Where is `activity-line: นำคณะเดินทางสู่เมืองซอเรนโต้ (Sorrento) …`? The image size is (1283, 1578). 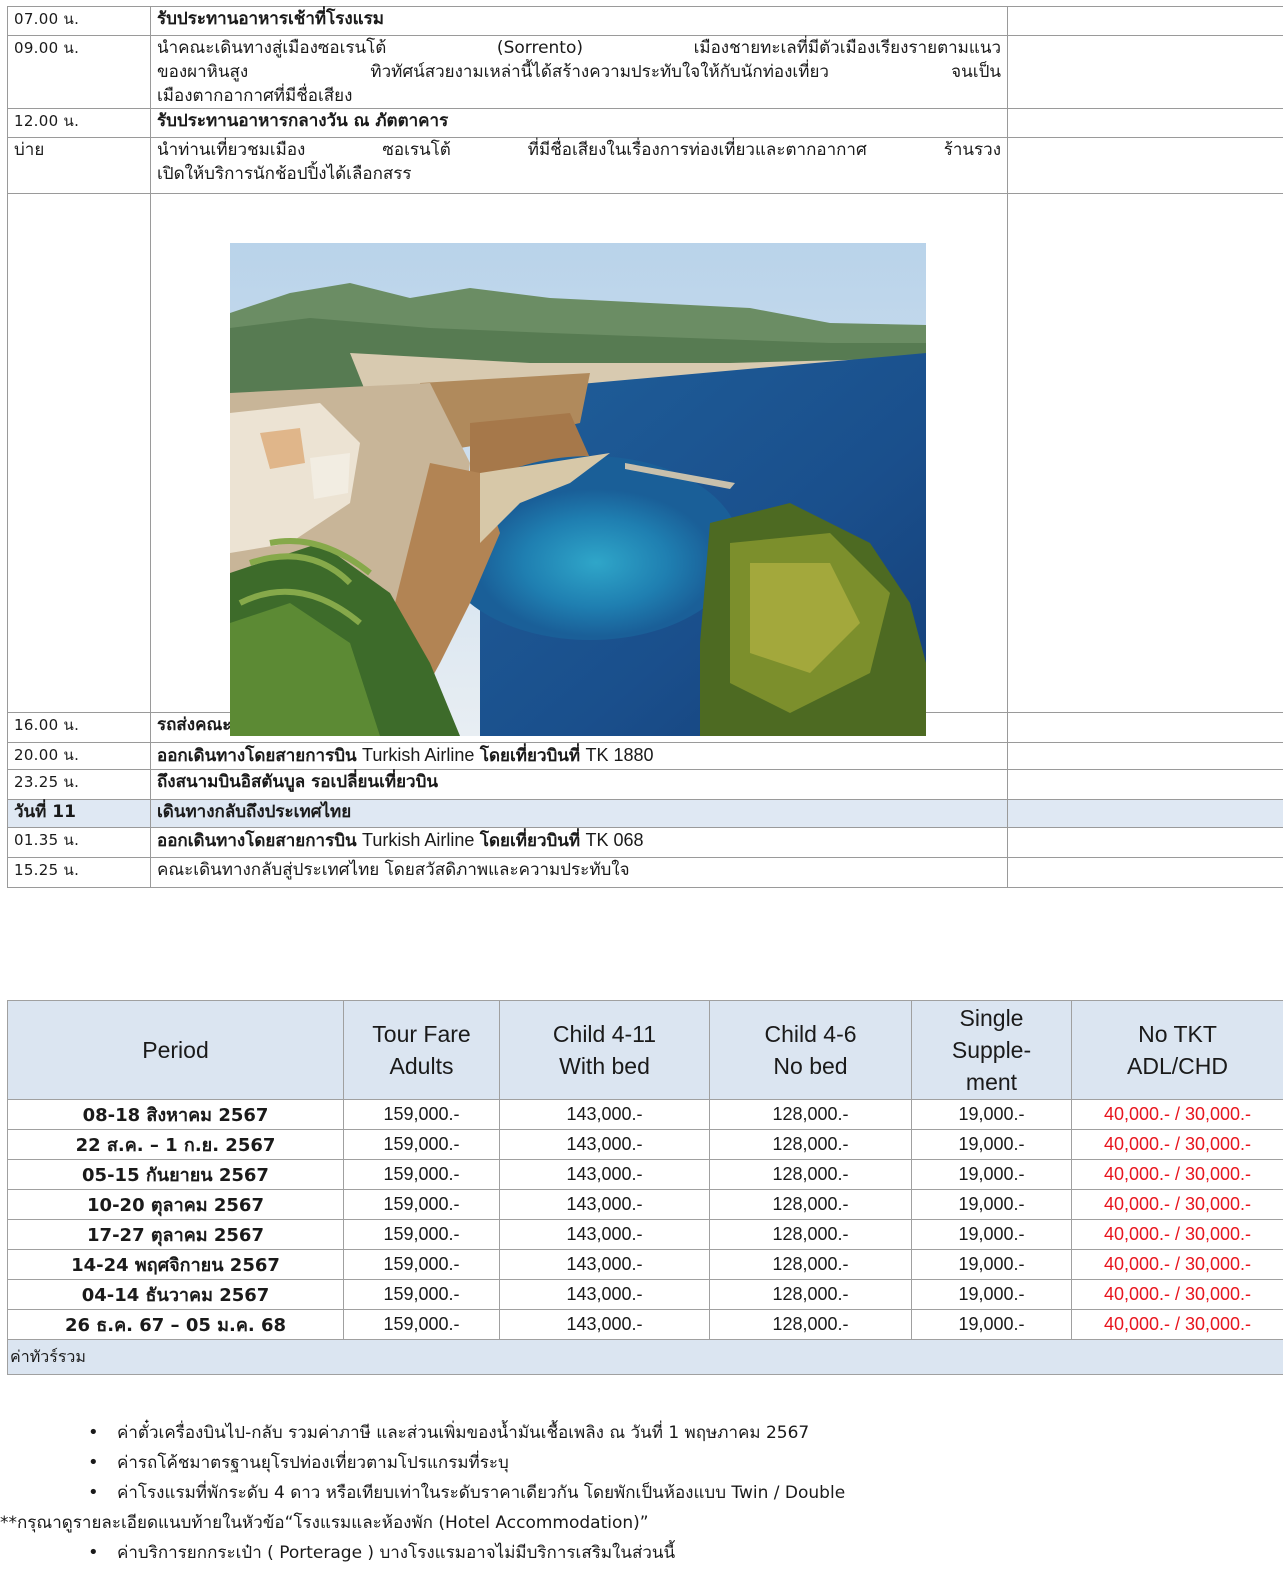
activity-line: นำคณะเดินทางสู่เมืองซอเรนโต้ (Sorrento) … is located at coordinates (579, 48).